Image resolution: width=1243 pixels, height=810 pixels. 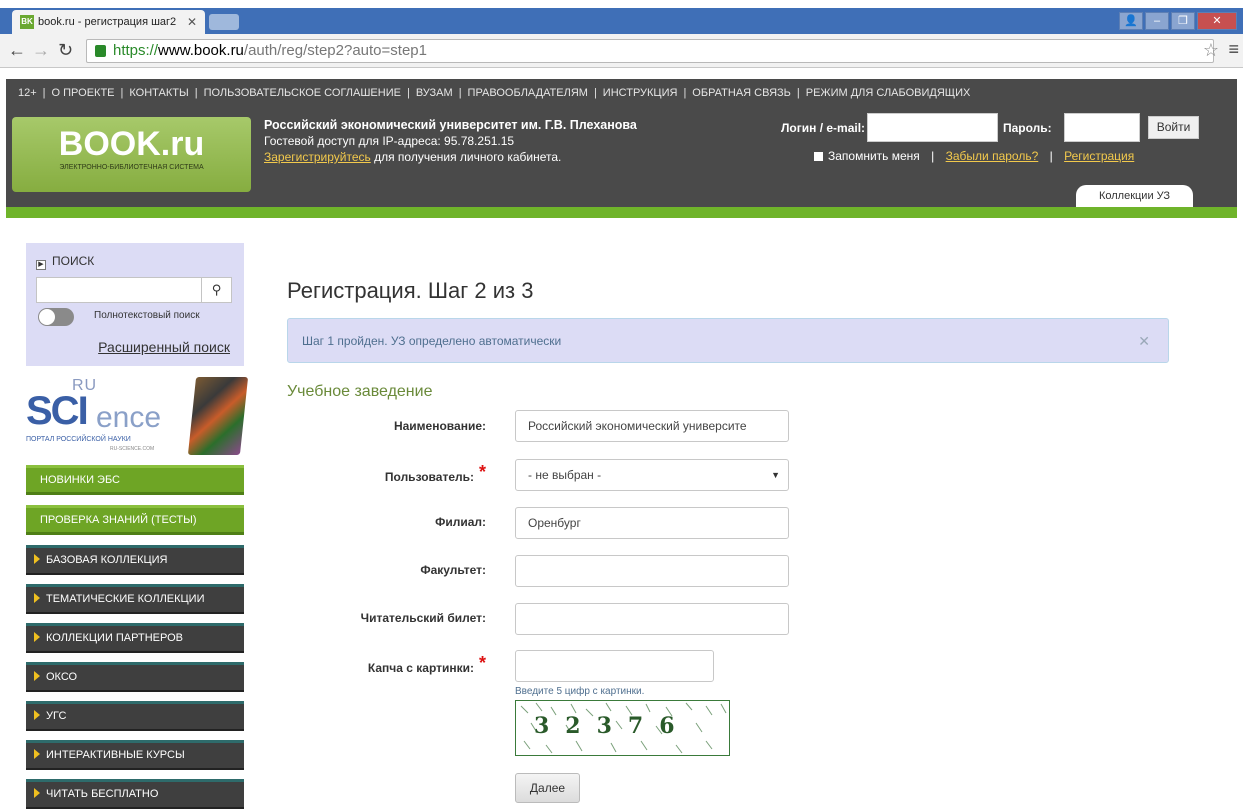 I want to click on science-url: RU-SCIENCE.COM, so click(x=132, y=449).